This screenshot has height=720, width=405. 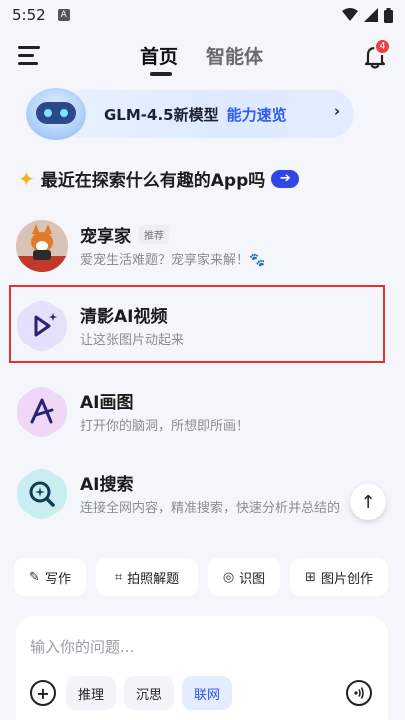 I want to click on app-title-text: 宠享家, so click(x=105, y=237).